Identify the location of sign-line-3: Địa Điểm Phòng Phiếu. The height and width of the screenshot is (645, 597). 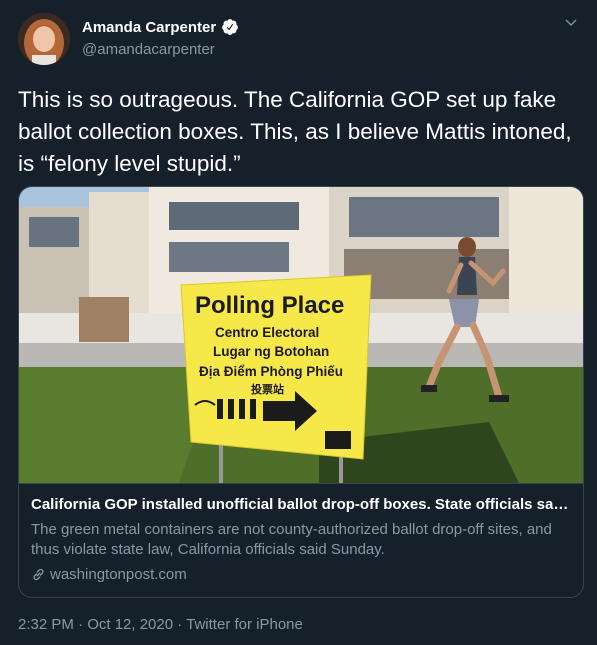
(271, 371).